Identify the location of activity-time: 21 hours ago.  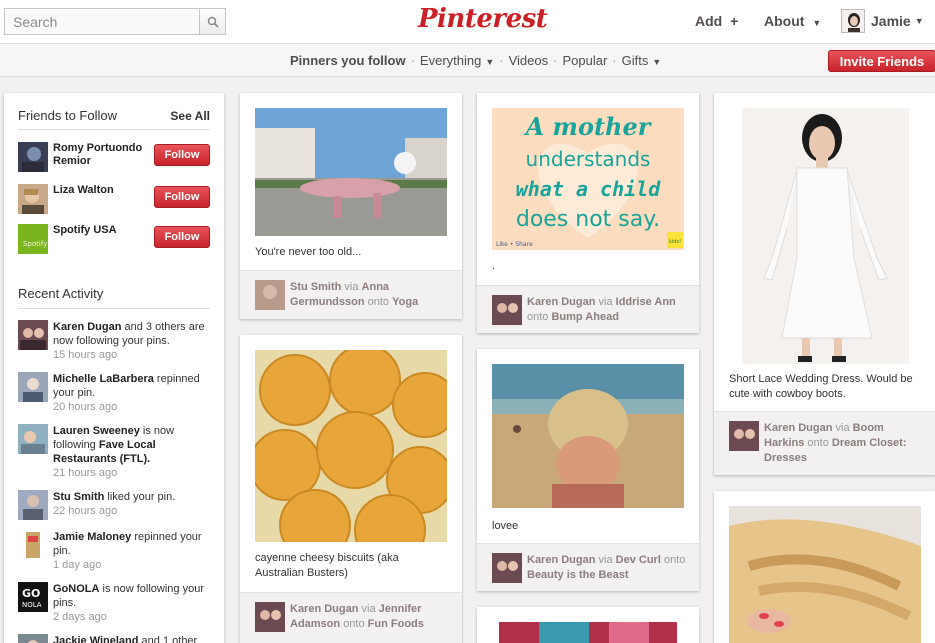
(85, 473).